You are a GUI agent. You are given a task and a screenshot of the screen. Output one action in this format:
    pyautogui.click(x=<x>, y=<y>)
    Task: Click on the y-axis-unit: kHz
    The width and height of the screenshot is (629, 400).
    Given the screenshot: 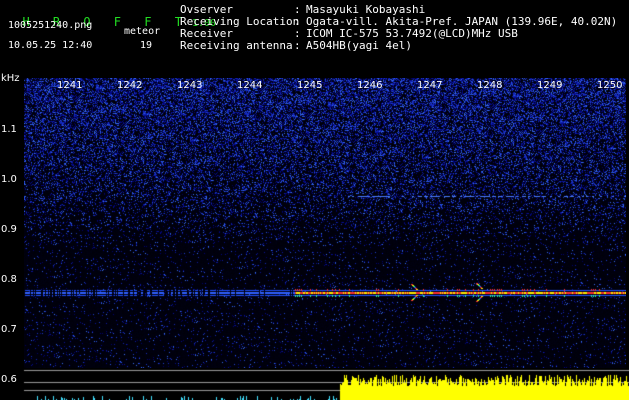 What is the action you would take?
    pyautogui.click(x=10, y=78)
    